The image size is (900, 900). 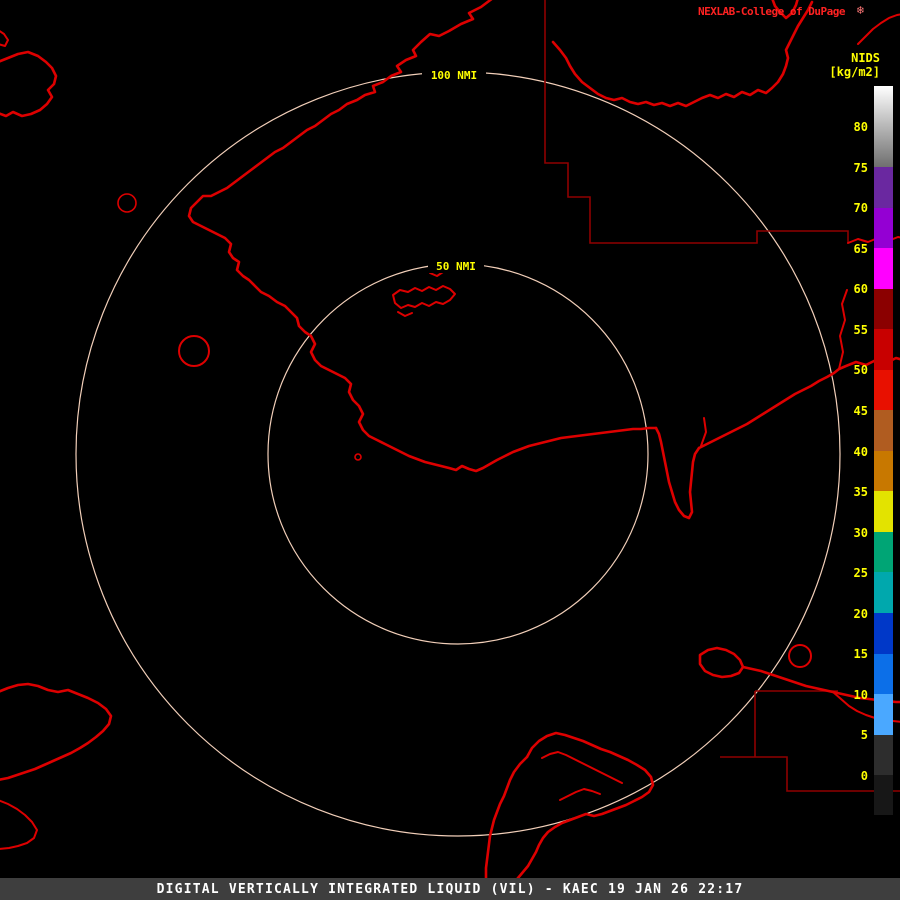 What do you see at coordinates (860, 10) in the screenshot?
I see `weather-icon: ❄` at bounding box center [860, 10].